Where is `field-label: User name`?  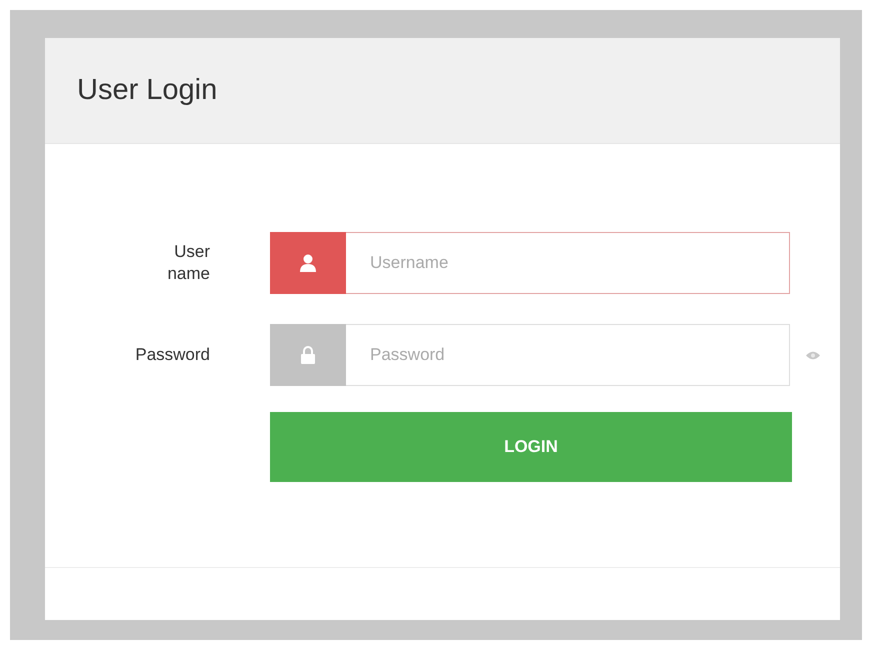 field-label: User name is located at coordinates (188, 263).